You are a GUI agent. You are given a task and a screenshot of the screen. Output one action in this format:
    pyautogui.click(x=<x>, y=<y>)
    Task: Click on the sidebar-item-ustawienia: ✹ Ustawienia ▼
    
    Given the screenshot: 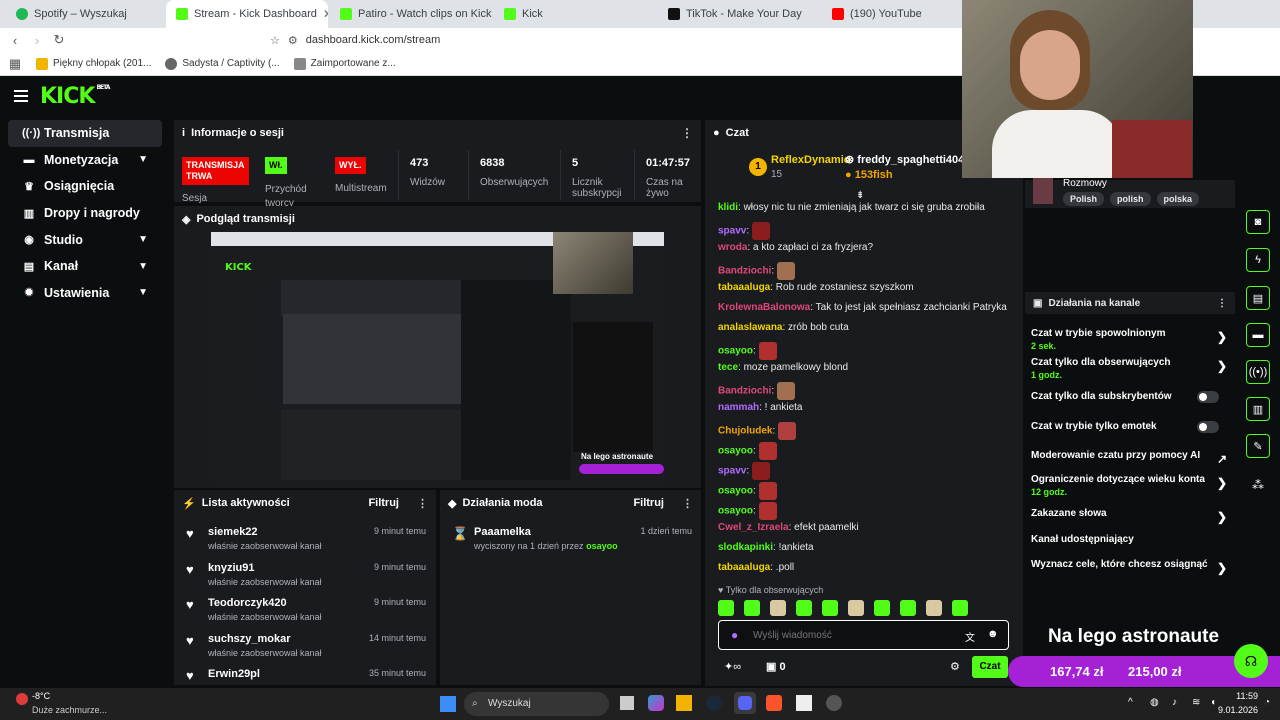 What is the action you would take?
    pyautogui.click(x=85, y=293)
    